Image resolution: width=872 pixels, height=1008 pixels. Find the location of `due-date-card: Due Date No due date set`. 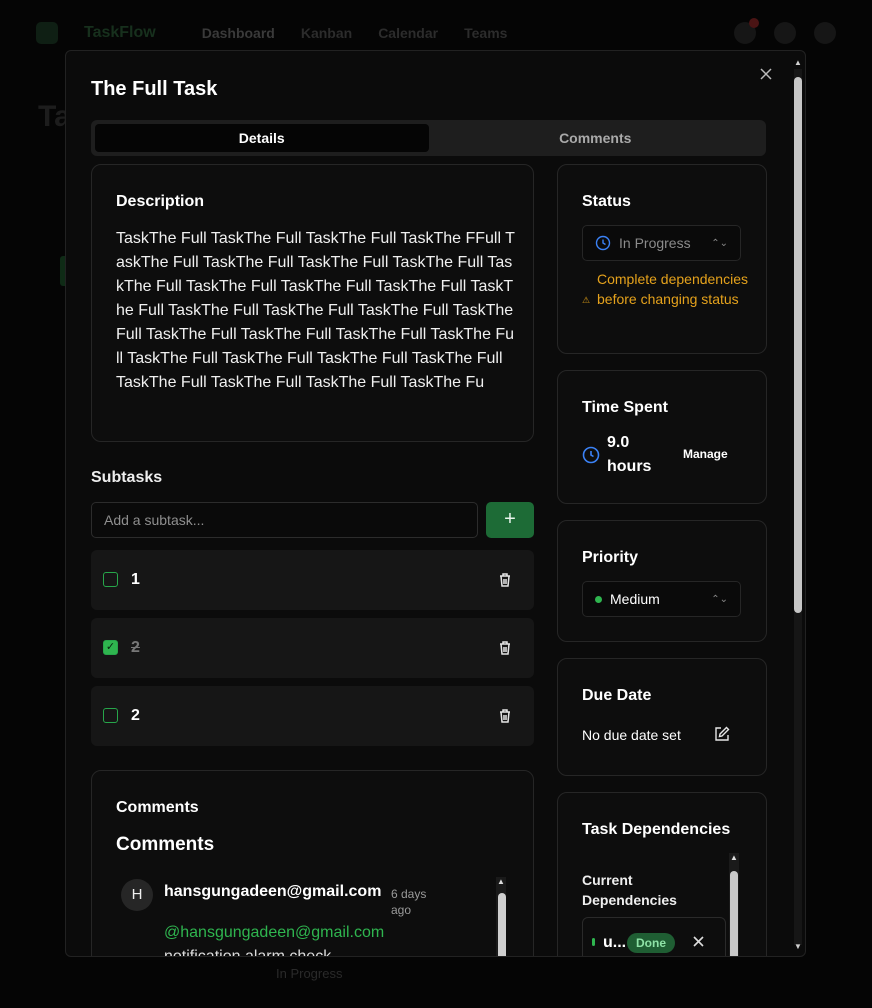

due-date-card: Due Date No due date set is located at coordinates (662, 717).